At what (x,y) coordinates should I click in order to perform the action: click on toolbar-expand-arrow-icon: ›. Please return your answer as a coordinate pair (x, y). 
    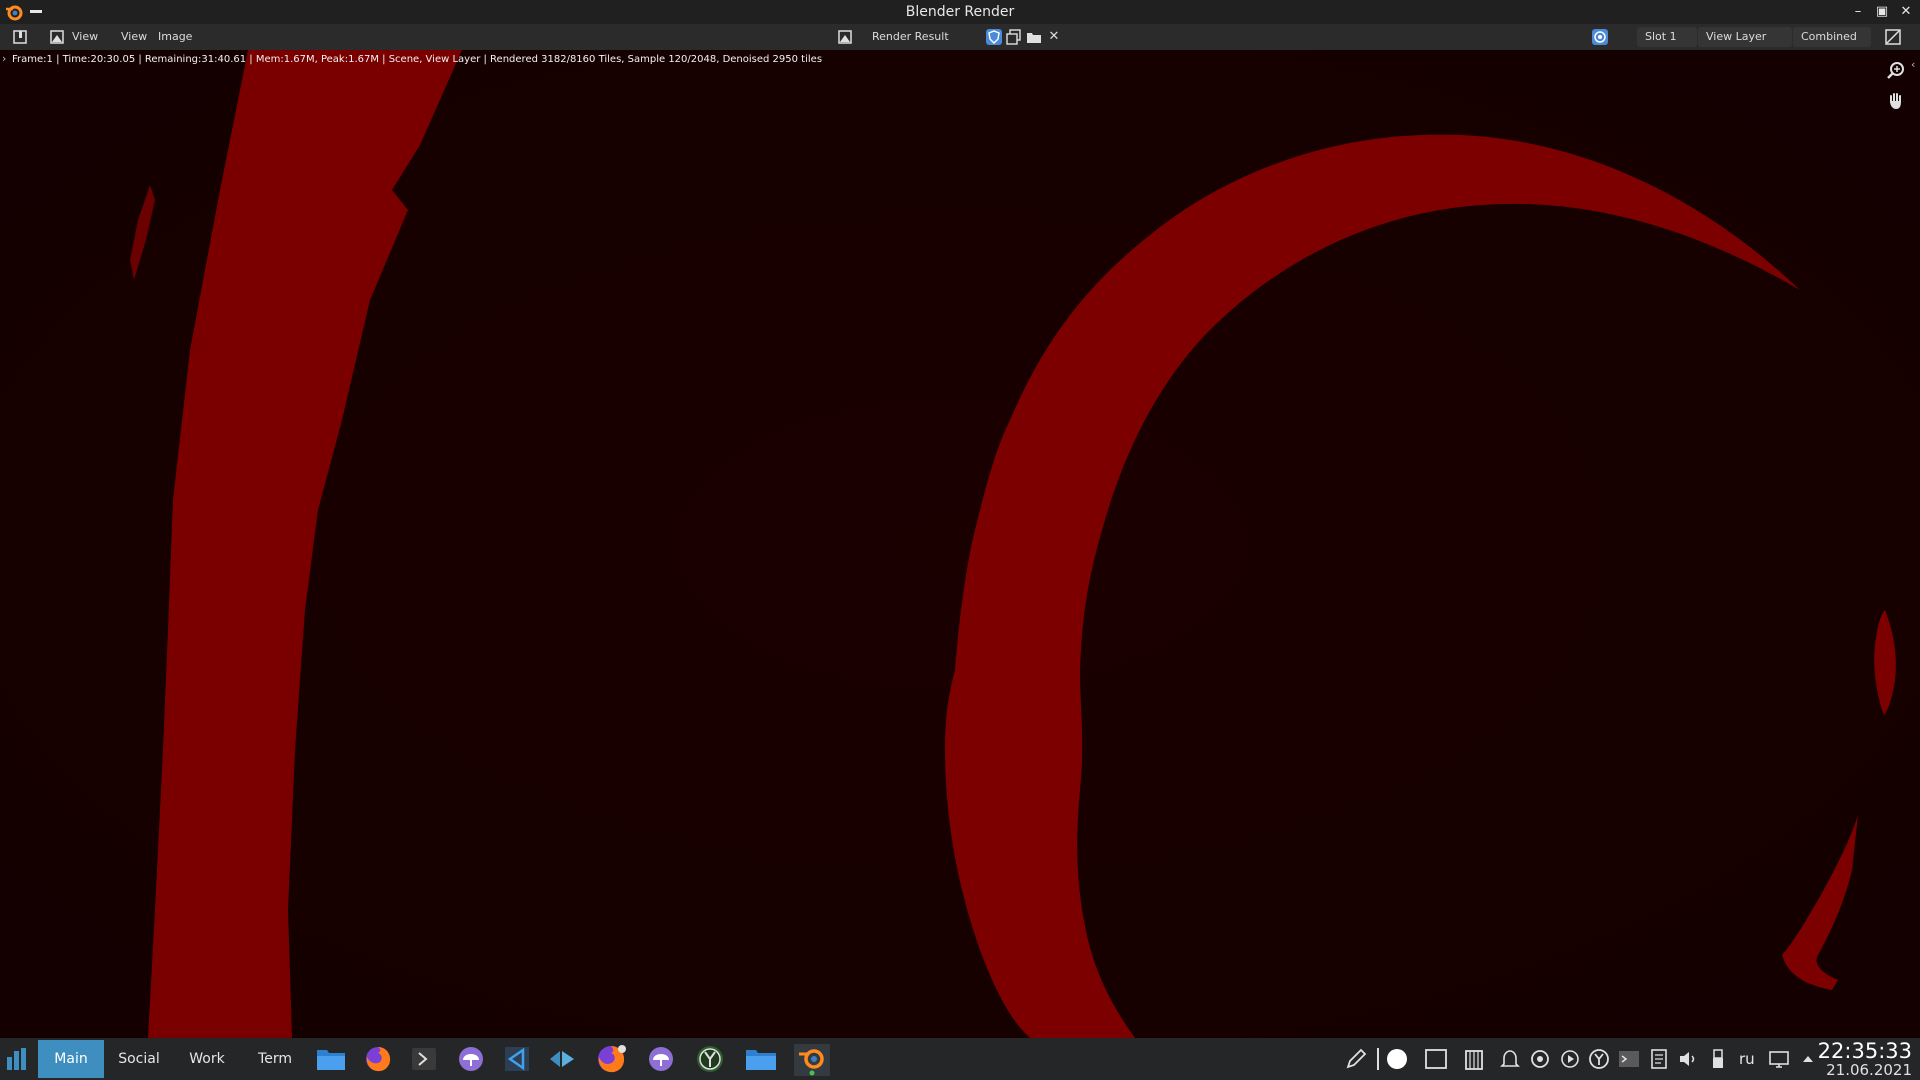
    Looking at the image, I should click on (4, 58).